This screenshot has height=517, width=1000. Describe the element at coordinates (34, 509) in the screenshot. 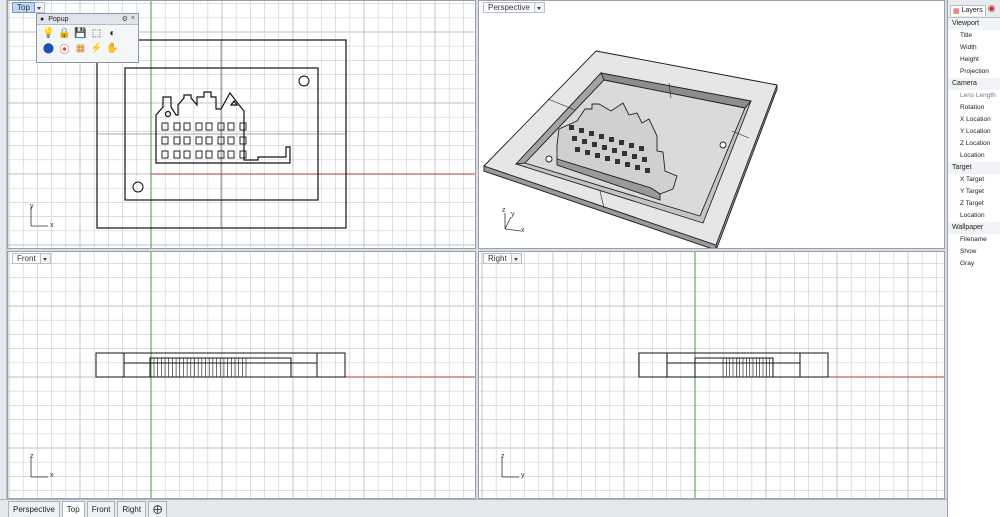

I see `tab-perspective: Perspective` at that location.